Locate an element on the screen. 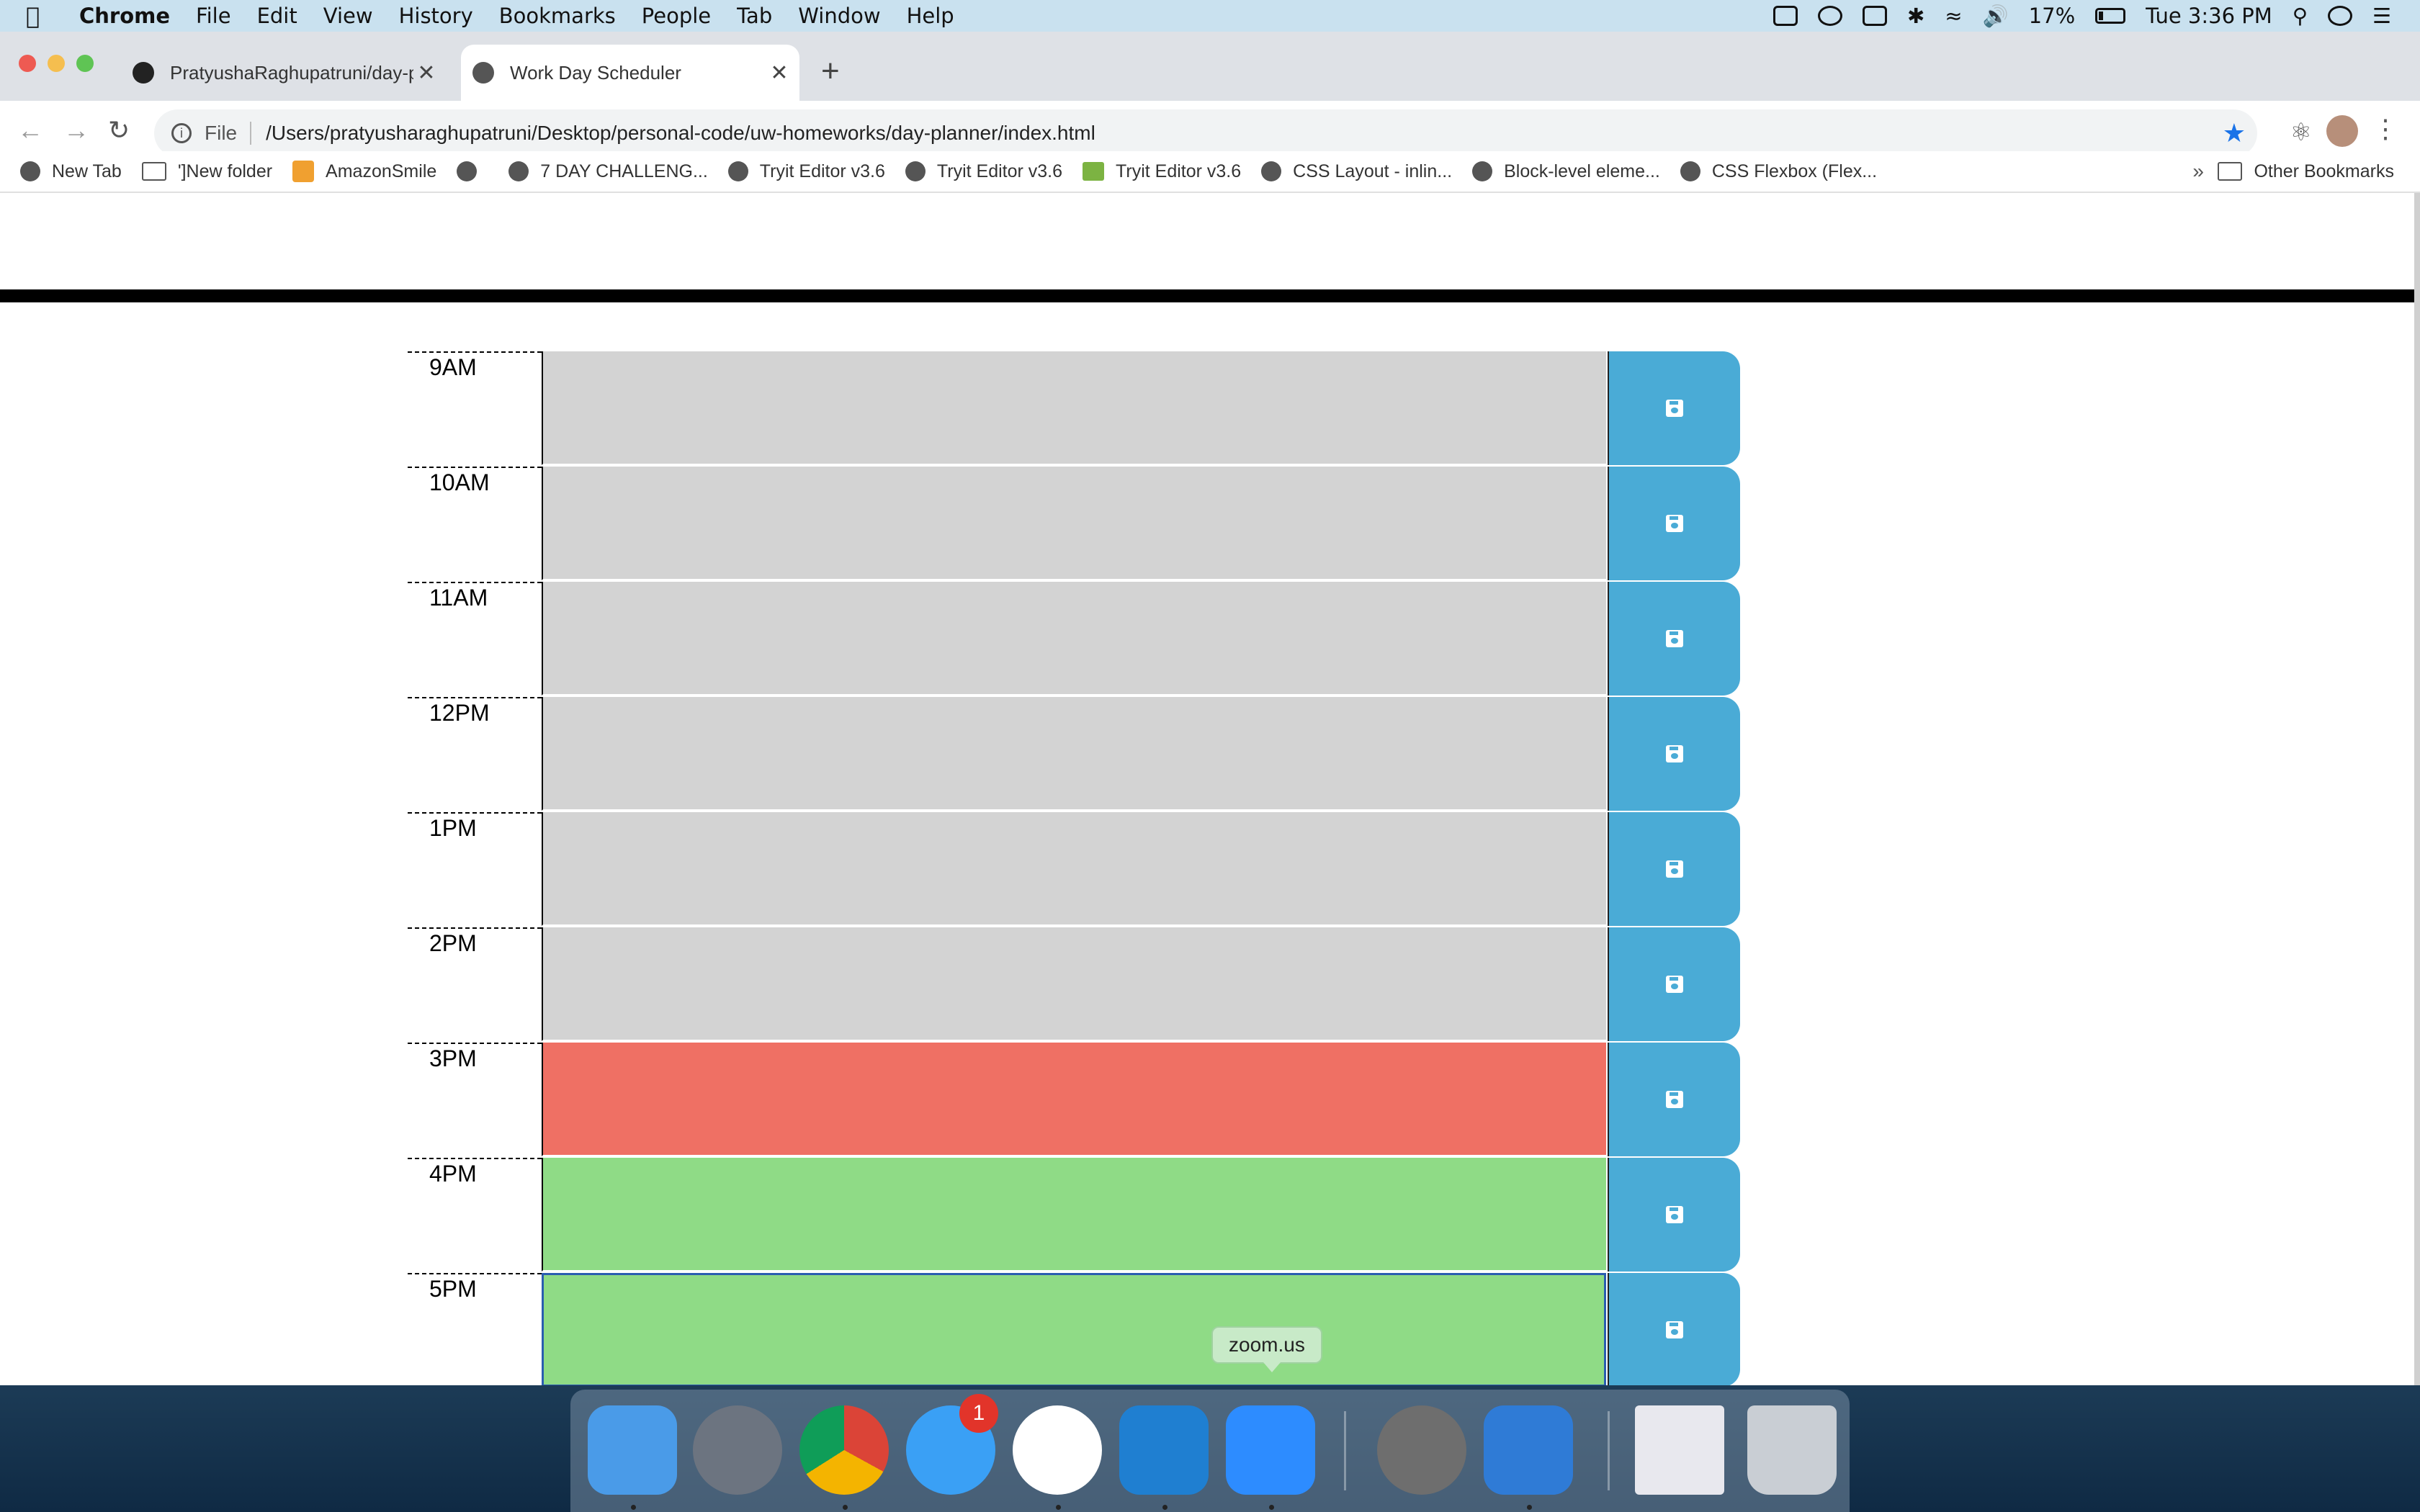 The height and width of the screenshot is (1512, 2420). info-icon: i is located at coordinates (181, 133).